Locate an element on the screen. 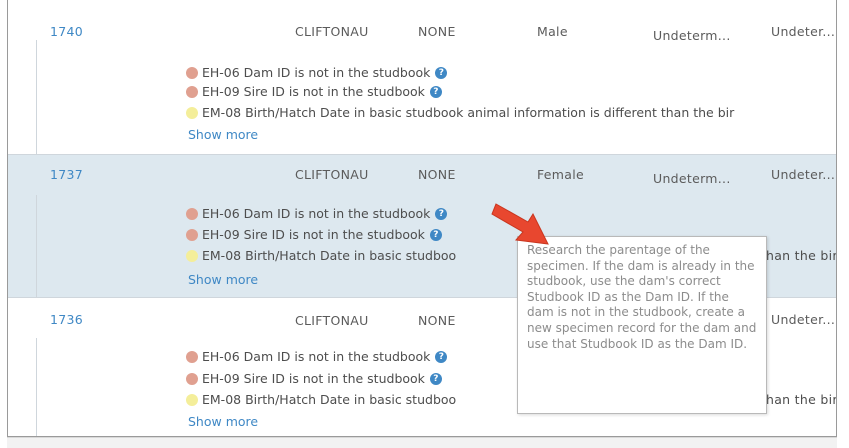 The width and height of the screenshot is (849, 448). sex-cell: Female is located at coordinates (560, 174).